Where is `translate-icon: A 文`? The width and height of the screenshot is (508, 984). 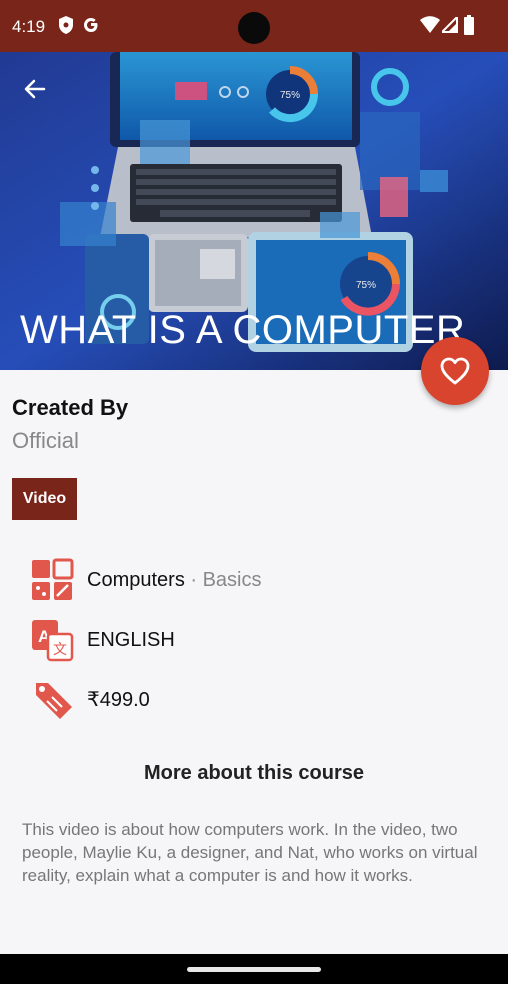 translate-icon: A 文 is located at coordinates (53, 641).